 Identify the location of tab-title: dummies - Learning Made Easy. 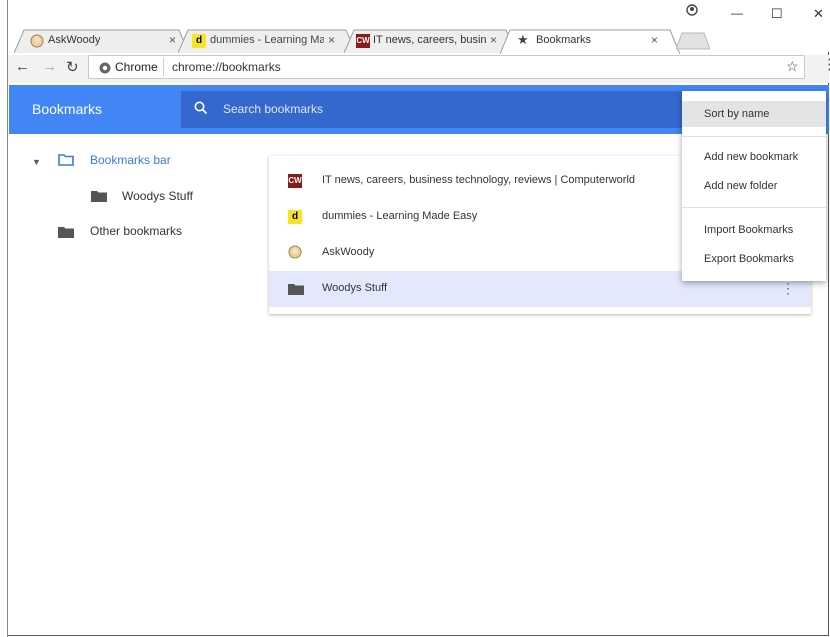
(267, 40).